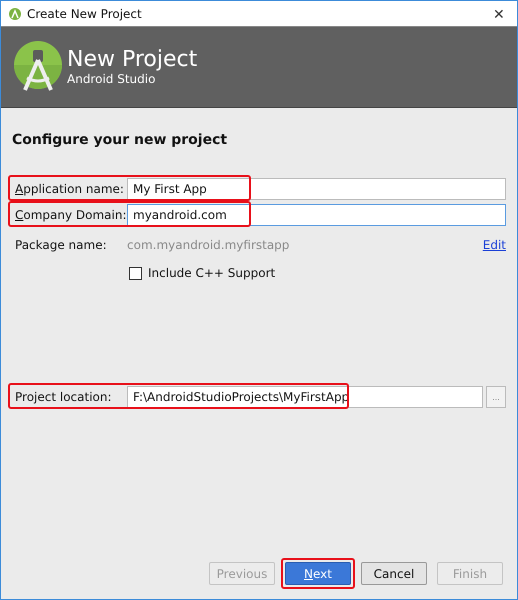 The image size is (518, 600). What do you see at coordinates (69, 189) in the screenshot?
I see `field-label: Application name:` at bounding box center [69, 189].